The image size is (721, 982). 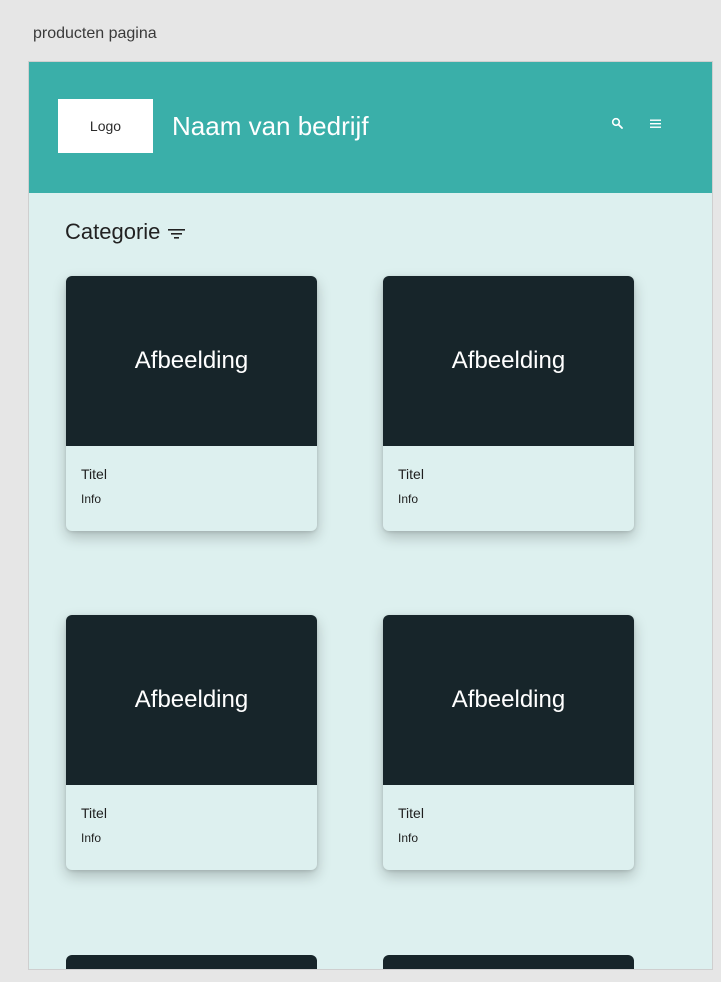 I want to click on hamburger-menu-icon, so click(x=656, y=124).